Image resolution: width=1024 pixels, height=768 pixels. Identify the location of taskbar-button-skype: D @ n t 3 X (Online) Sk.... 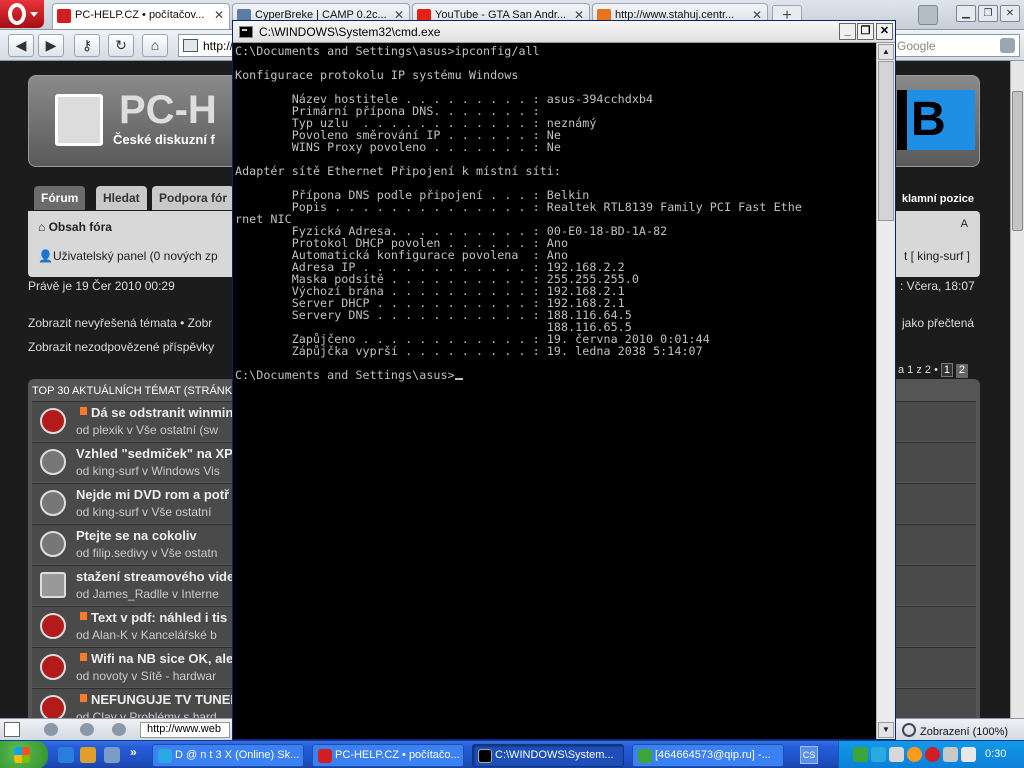
(228, 755).